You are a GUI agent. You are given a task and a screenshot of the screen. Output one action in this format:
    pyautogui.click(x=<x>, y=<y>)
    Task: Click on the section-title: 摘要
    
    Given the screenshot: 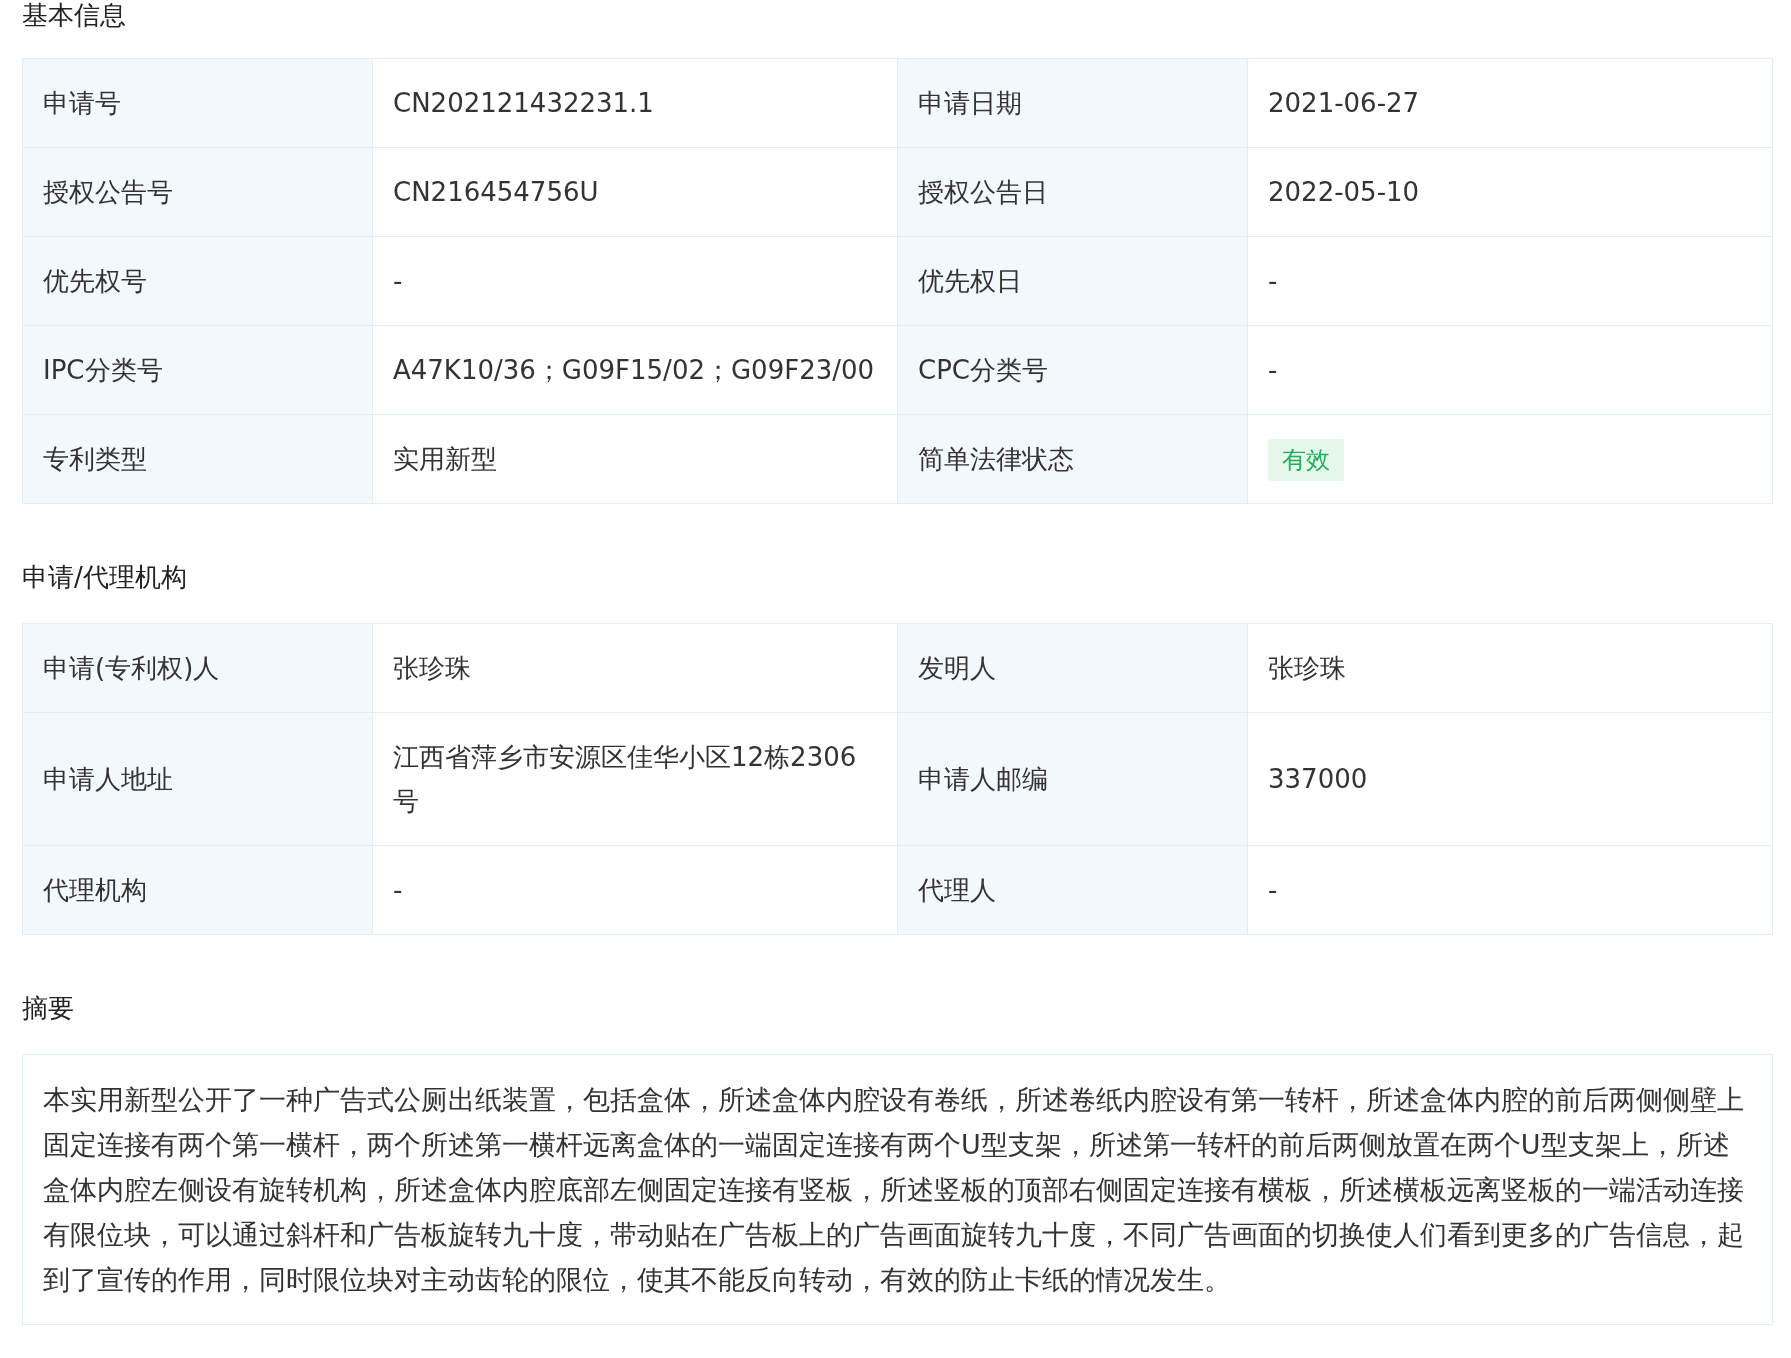 What is the action you would take?
    pyautogui.click(x=48, y=1009)
    